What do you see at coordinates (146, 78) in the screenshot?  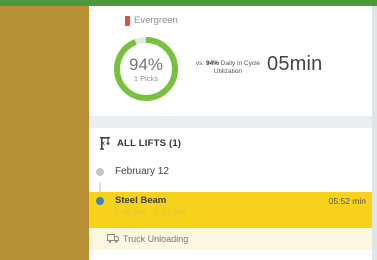 I see `picks-count: 1 Picks` at bounding box center [146, 78].